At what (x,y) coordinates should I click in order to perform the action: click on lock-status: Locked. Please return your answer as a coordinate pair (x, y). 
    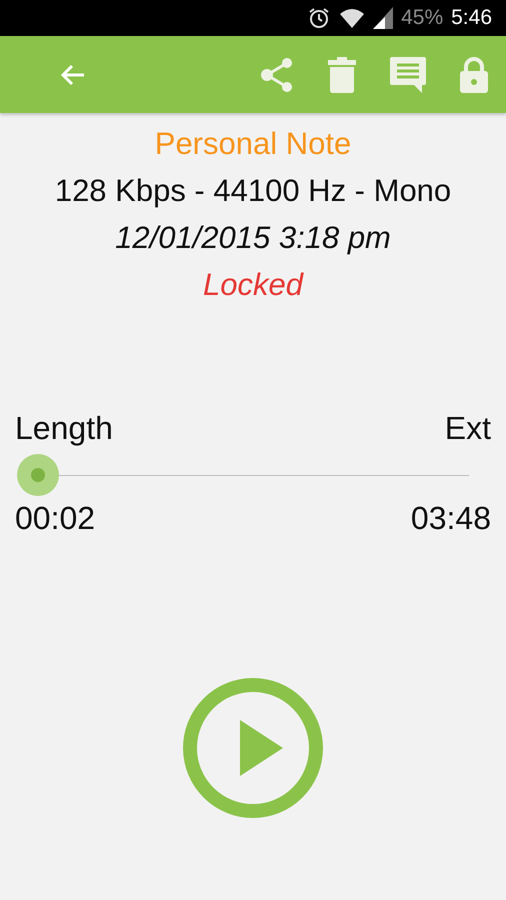
    Looking at the image, I should click on (253, 285).